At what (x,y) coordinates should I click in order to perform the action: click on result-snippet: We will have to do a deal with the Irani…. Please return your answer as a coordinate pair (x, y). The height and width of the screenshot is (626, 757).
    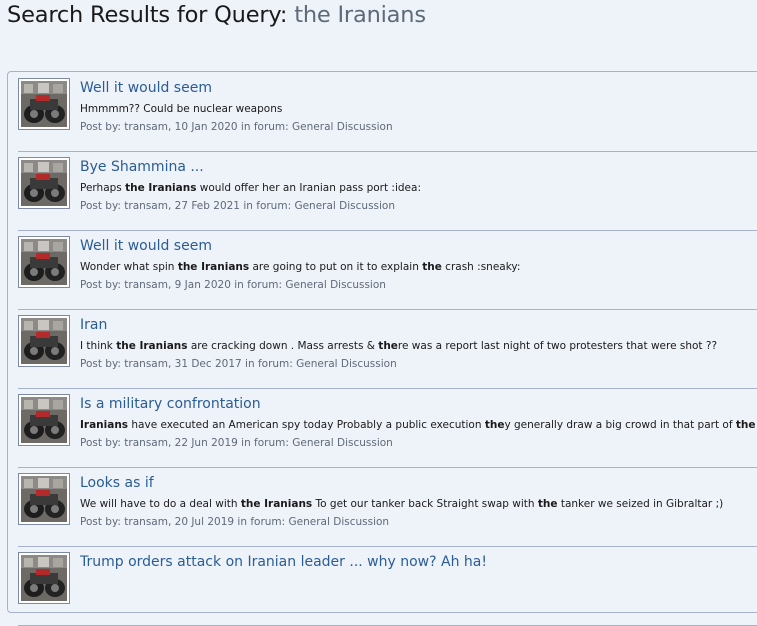
    Looking at the image, I should click on (401, 504).